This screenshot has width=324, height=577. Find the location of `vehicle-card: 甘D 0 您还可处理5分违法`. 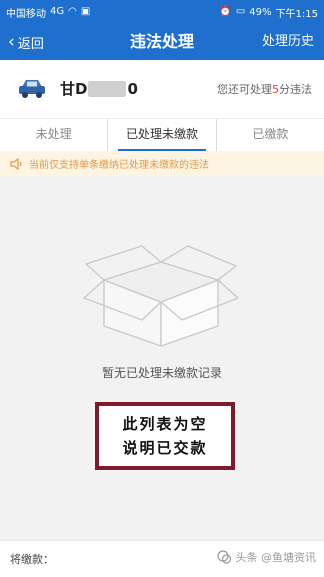

vehicle-card: 甘D 0 您还可处理5分违法 is located at coordinates (162, 89).